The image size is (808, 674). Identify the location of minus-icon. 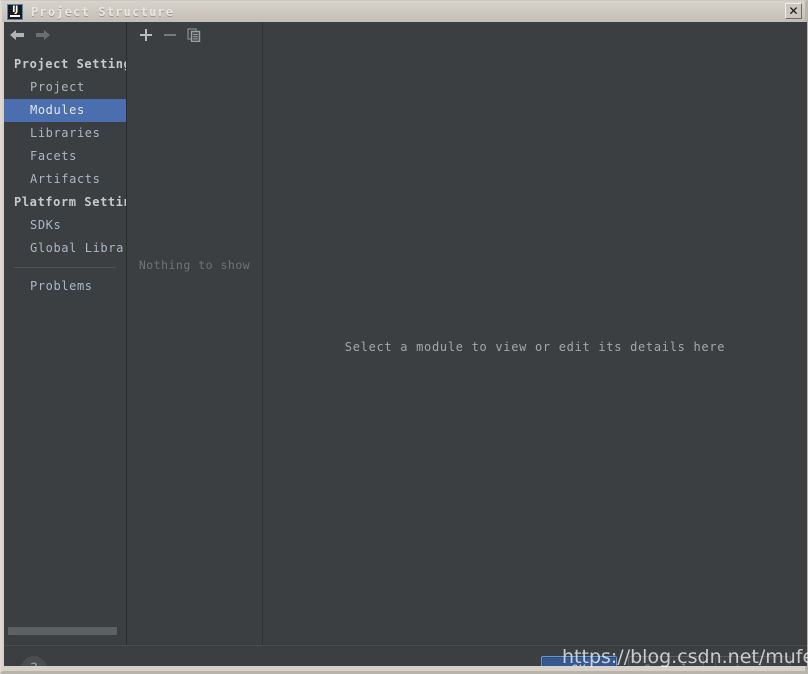
(170, 35).